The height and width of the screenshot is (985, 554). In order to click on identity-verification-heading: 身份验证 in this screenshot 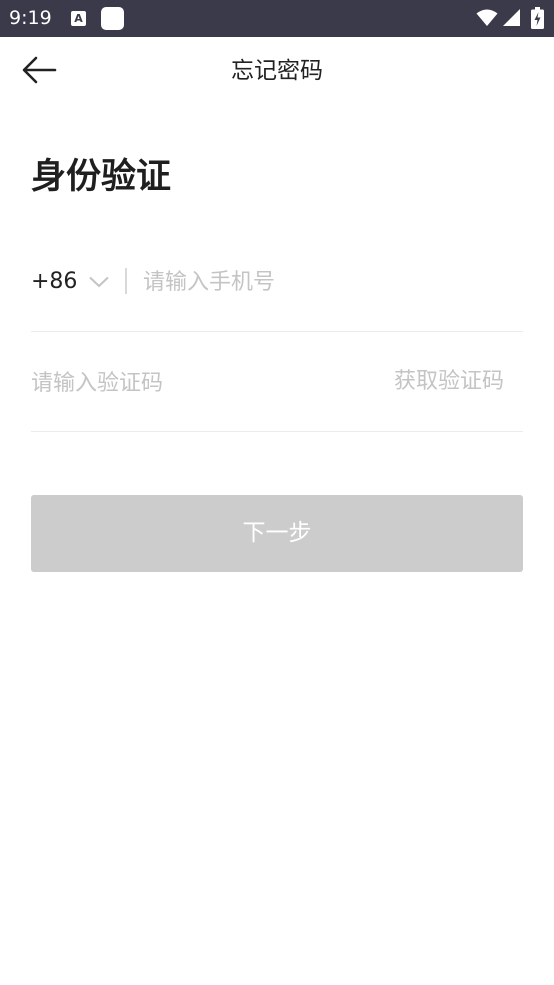, I will do `click(101, 177)`.